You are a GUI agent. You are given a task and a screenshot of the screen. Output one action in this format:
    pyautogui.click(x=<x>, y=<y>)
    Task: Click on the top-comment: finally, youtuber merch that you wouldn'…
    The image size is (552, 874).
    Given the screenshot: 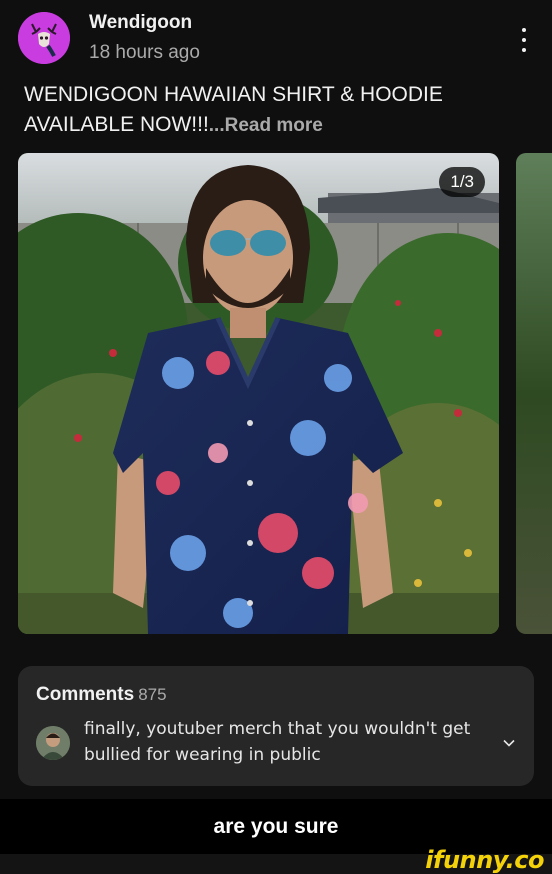 What is the action you would take?
    pyautogui.click(x=277, y=742)
    